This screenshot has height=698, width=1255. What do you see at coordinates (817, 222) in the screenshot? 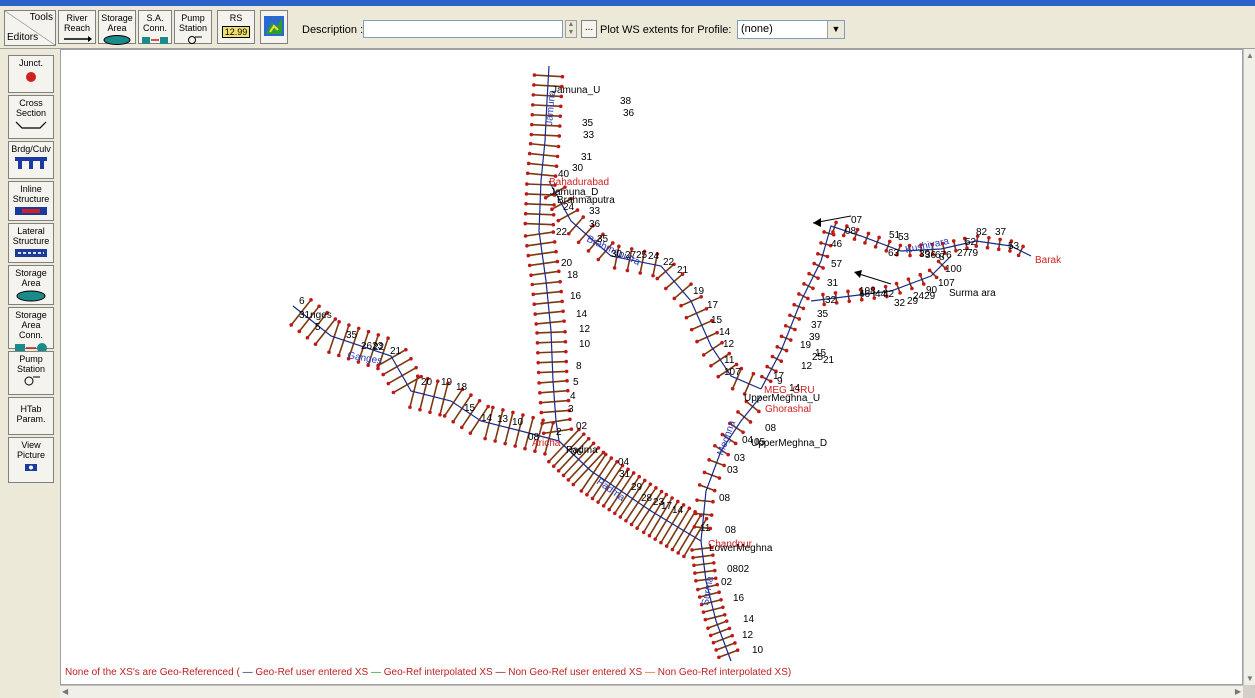
I see `flow-arrow-icon` at bounding box center [817, 222].